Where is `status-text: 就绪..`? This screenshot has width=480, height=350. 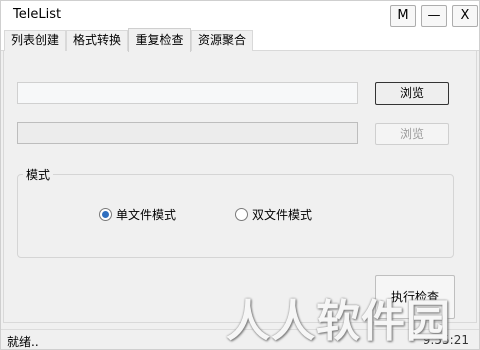
status-text: 就绪.. is located at coordinates (23, 342).